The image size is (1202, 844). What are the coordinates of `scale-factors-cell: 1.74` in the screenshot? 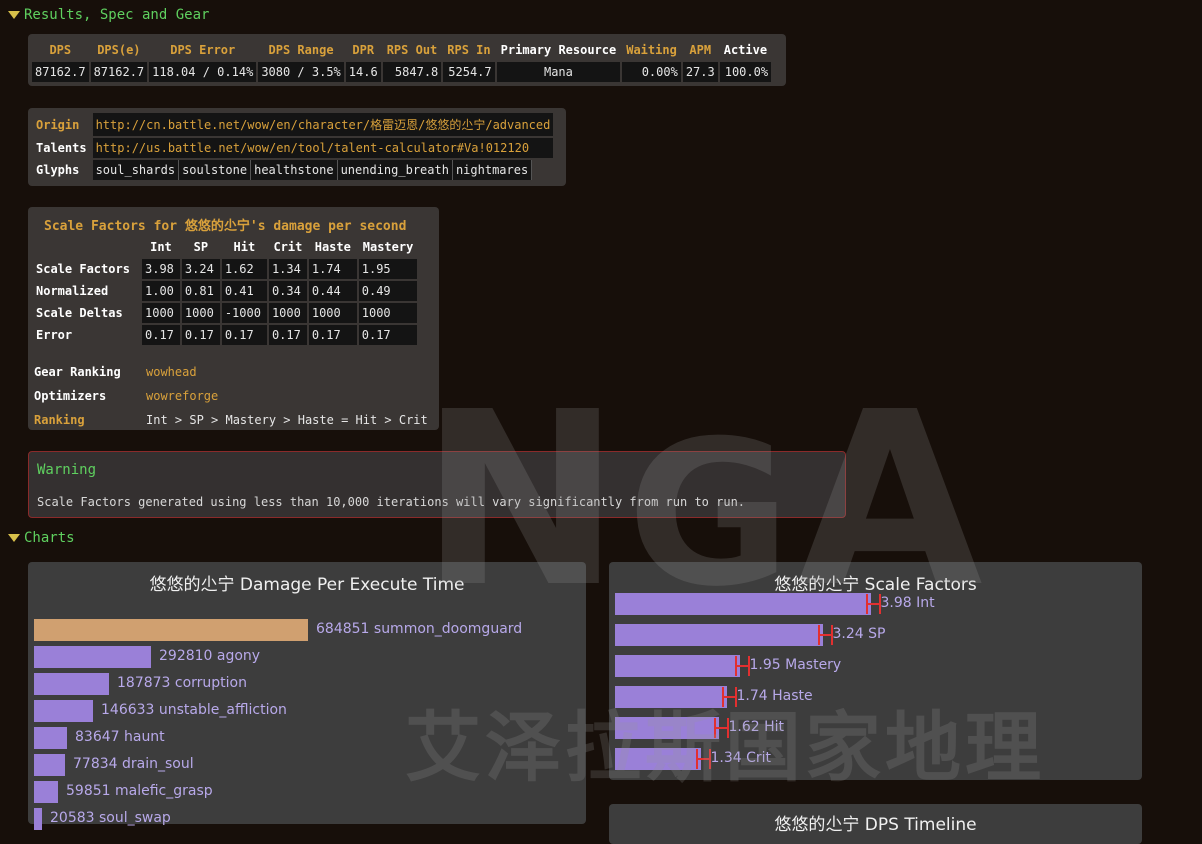 It's located at (332, 269).